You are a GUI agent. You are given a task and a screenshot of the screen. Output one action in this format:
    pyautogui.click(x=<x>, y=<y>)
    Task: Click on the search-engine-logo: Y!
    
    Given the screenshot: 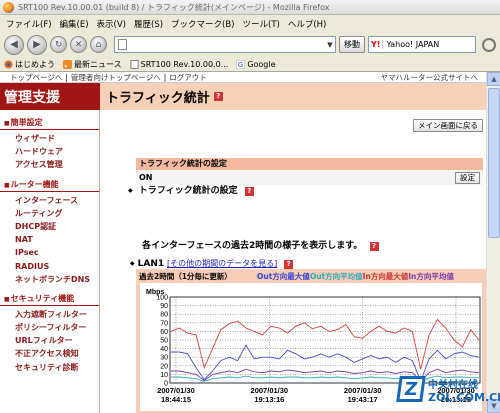 What is the action you would take?
    pyautogui.click(x=376, y=44)
    